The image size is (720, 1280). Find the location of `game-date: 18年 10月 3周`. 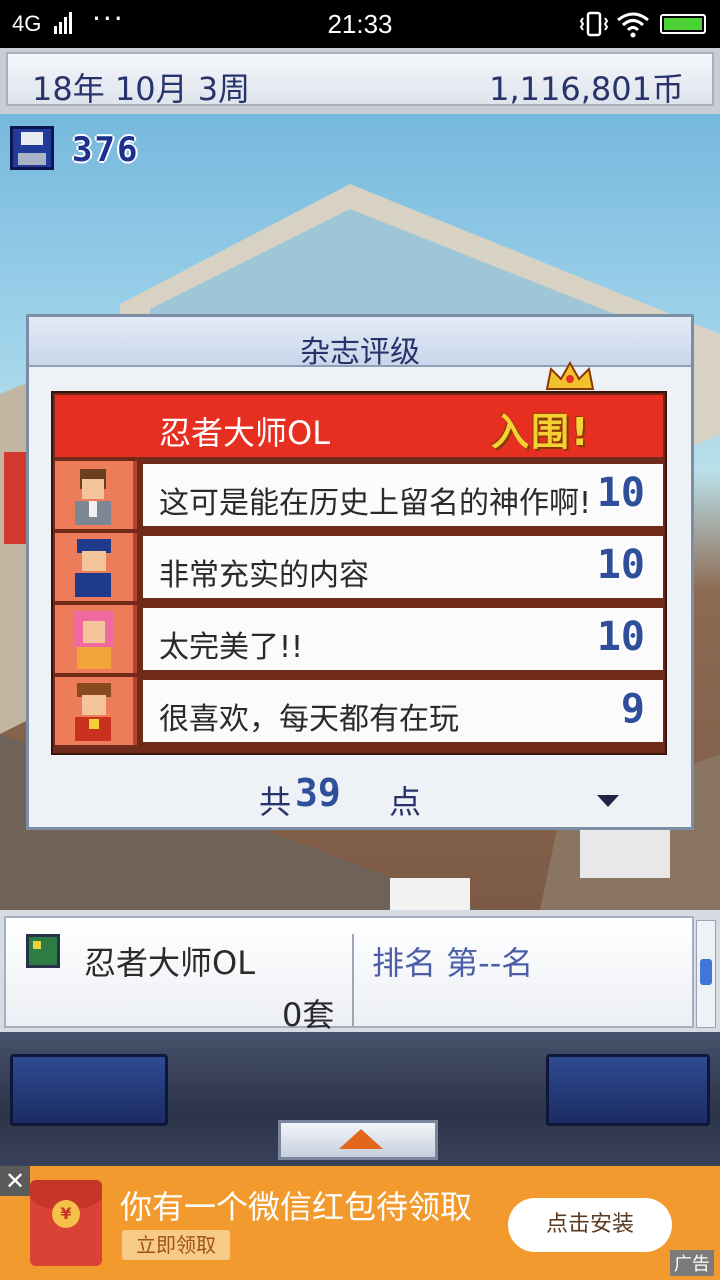

game-date: 18年 10月 3周 is located at coordinates (141, 89).